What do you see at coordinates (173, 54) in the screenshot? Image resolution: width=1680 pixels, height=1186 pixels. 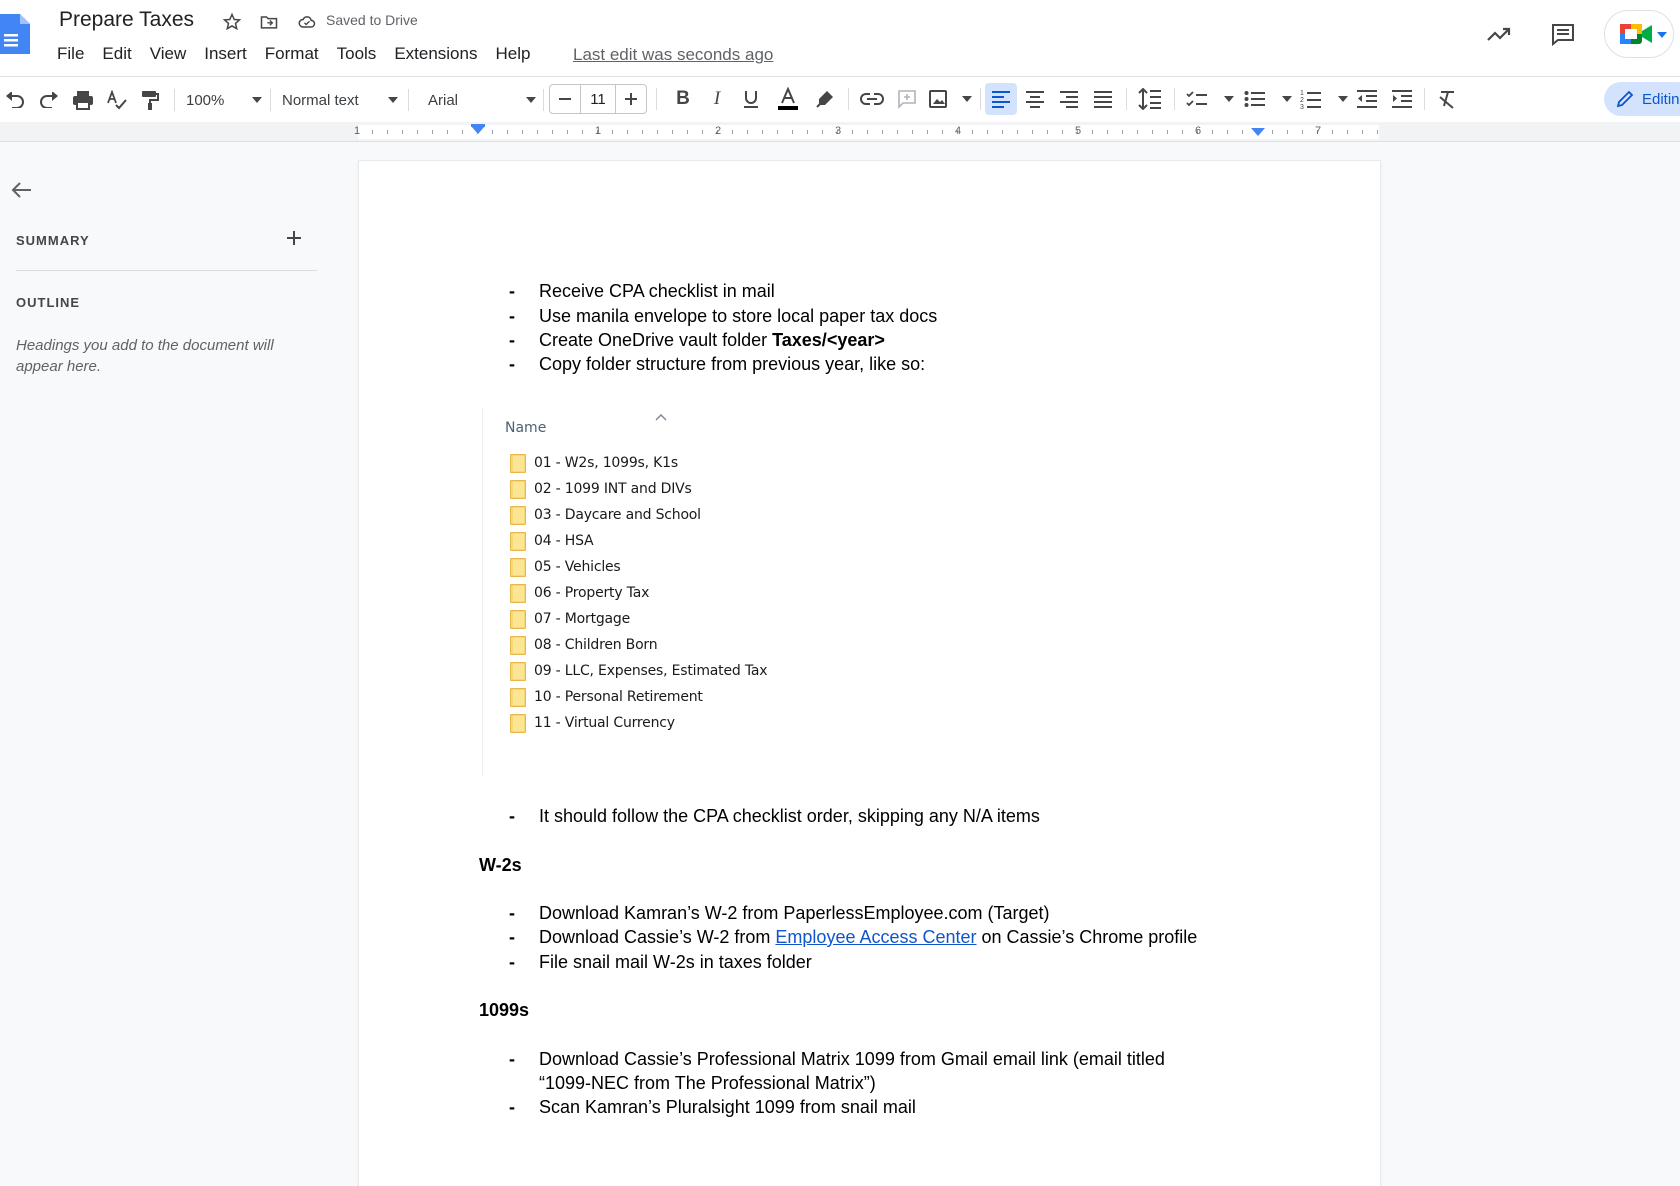 I see `menu-view: View` at bounding box center [173, 54].